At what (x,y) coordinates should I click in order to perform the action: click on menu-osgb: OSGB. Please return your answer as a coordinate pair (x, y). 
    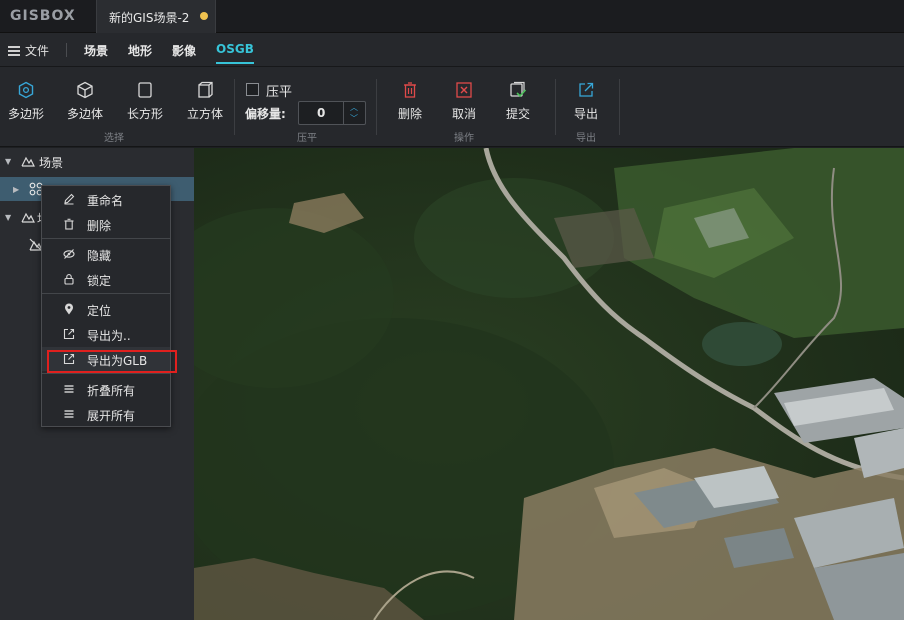
    Looking at the image, I should click on (235, 53).